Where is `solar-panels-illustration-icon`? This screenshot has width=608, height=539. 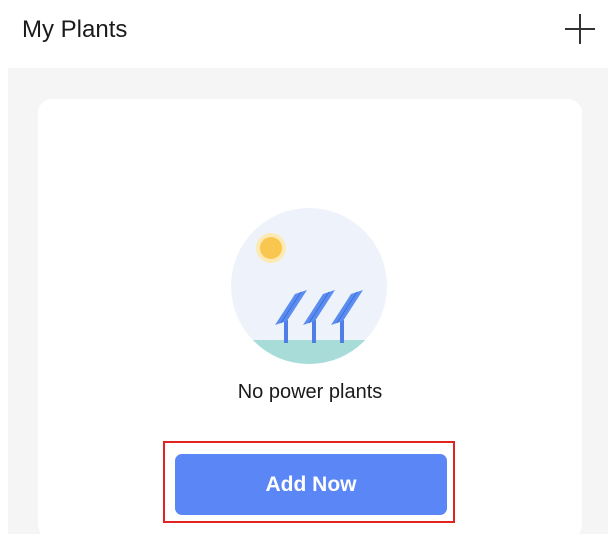 solar-panels-illustration-icon is located at coordinates (309, 286).